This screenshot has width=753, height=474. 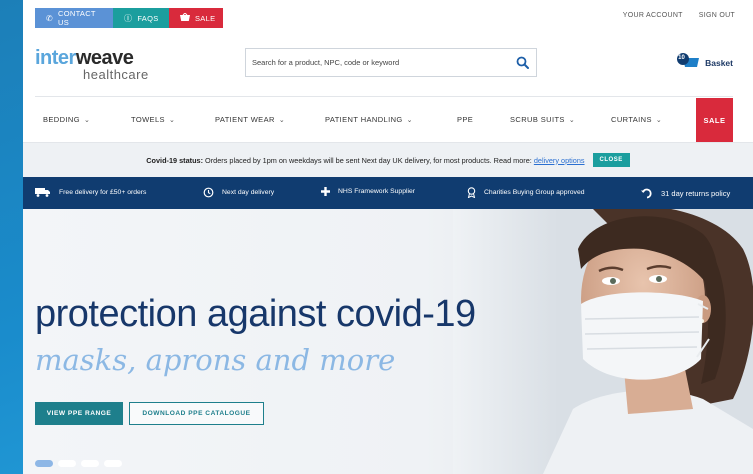 I want to click on account-links: YOUR ACCOUNT SIGN OUT, so click(x=679, y=15).